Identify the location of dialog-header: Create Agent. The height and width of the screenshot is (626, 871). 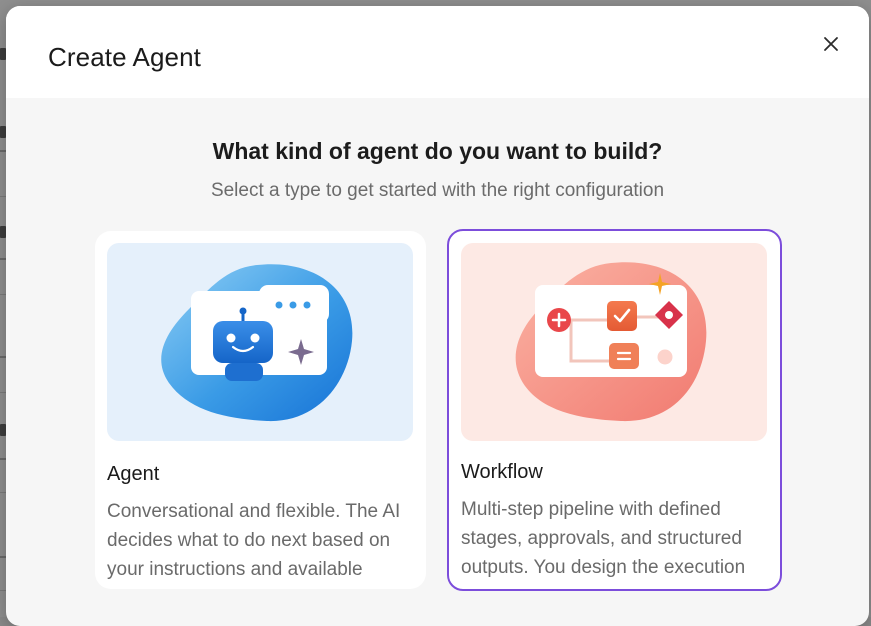
(437, 52).